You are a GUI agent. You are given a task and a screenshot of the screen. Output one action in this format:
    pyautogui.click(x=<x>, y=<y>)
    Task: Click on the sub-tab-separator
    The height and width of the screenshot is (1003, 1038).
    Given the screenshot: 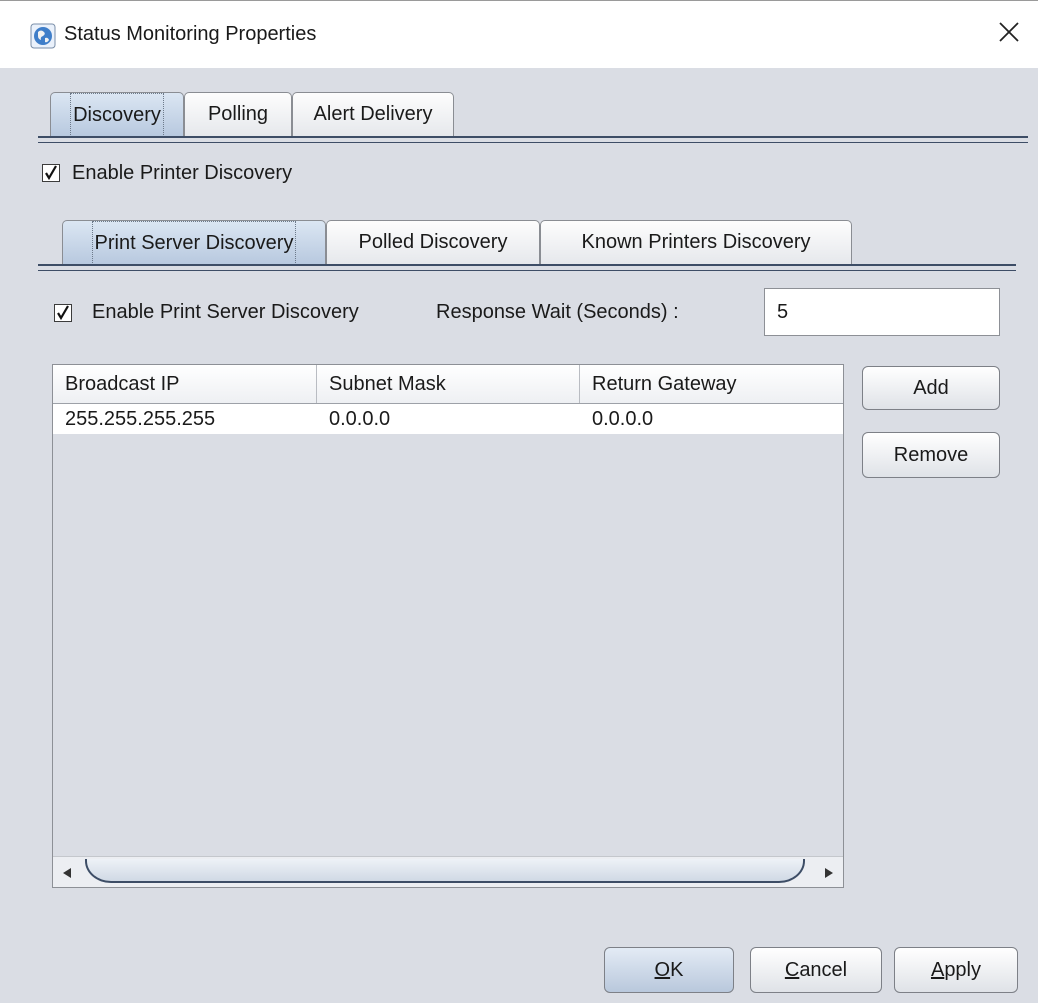 What is the action you would take?
    pyautogui.click(x=527, y=265)
    